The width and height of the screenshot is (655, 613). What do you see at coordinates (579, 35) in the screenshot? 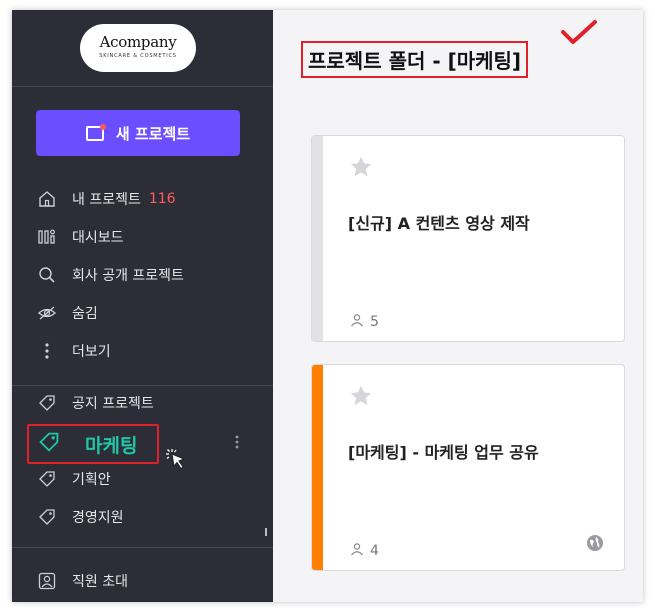
I see `check-icon` at bounding box center [579, 35].